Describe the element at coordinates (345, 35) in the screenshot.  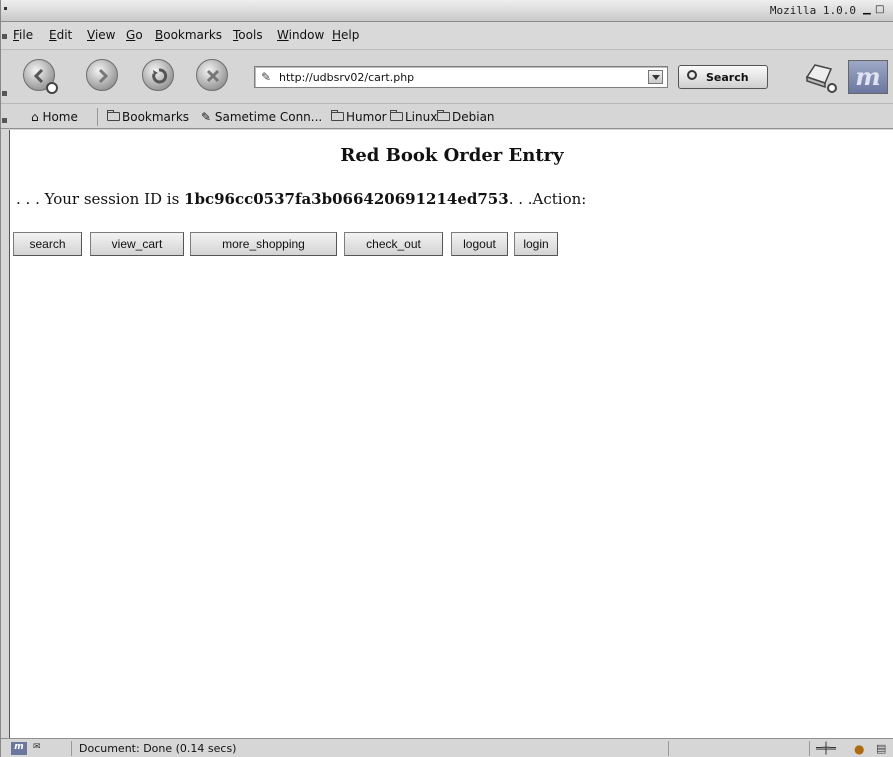
I see `menu-help: Help` at that location.